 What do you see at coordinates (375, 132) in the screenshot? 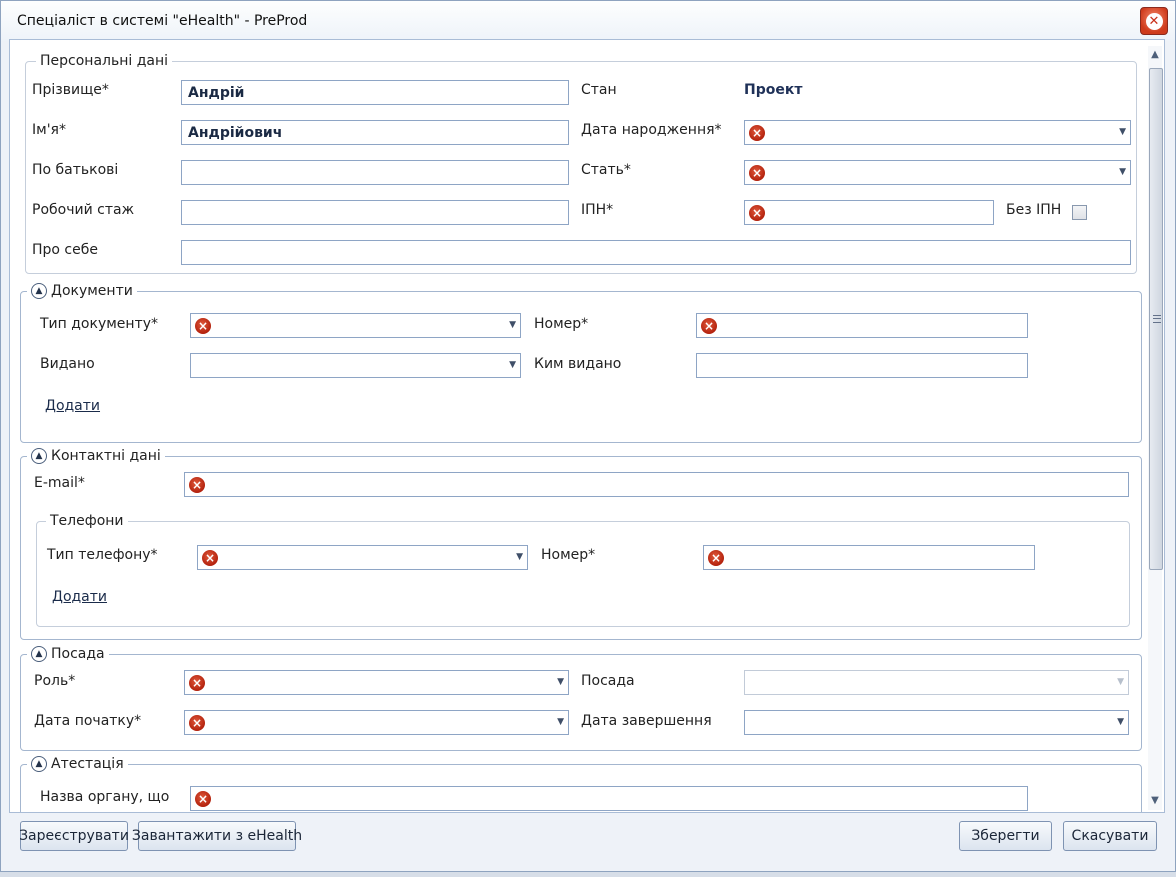
I see `first-name-input: Андрійович` at bounding box center [375, 132].